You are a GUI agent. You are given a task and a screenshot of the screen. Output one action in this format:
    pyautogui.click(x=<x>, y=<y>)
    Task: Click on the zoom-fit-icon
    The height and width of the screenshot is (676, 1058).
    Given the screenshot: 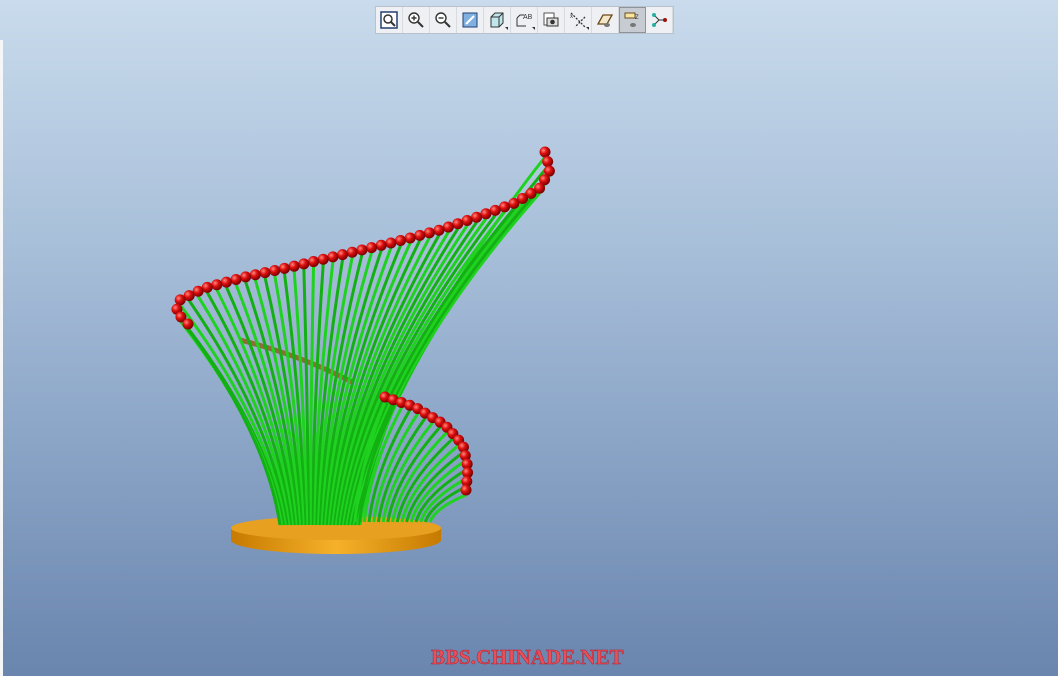 What is the action you would take?
    pyautogui.click(x=389, y=20)
    